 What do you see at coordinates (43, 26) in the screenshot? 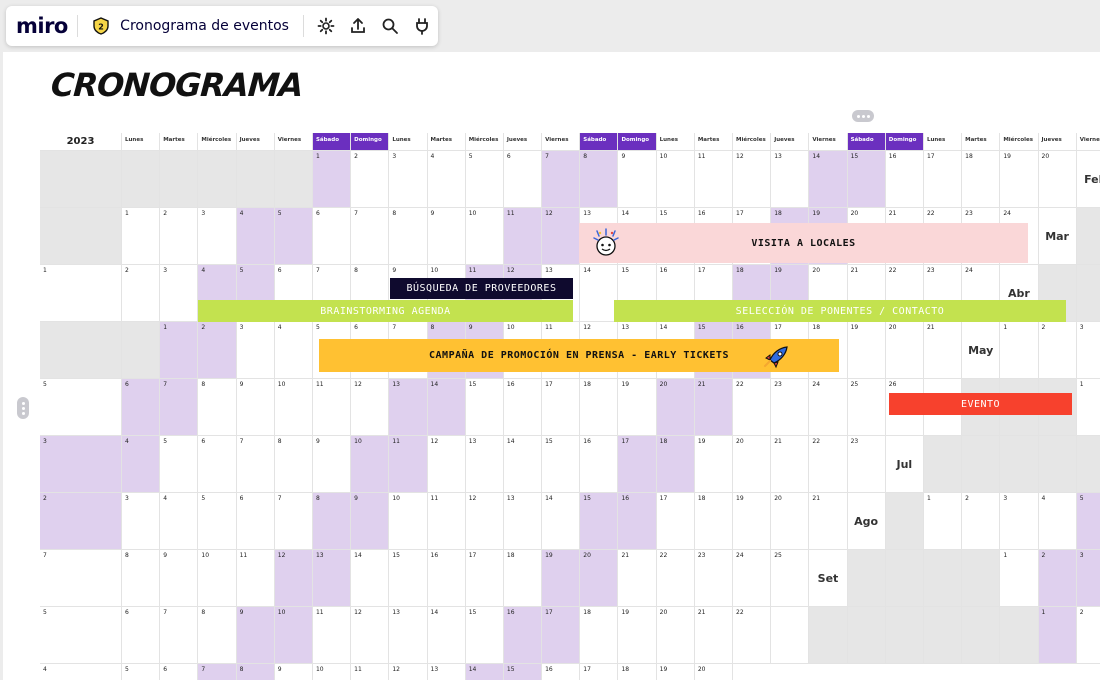
I see `miro-logo: miro` at bounding box center [43, 26].